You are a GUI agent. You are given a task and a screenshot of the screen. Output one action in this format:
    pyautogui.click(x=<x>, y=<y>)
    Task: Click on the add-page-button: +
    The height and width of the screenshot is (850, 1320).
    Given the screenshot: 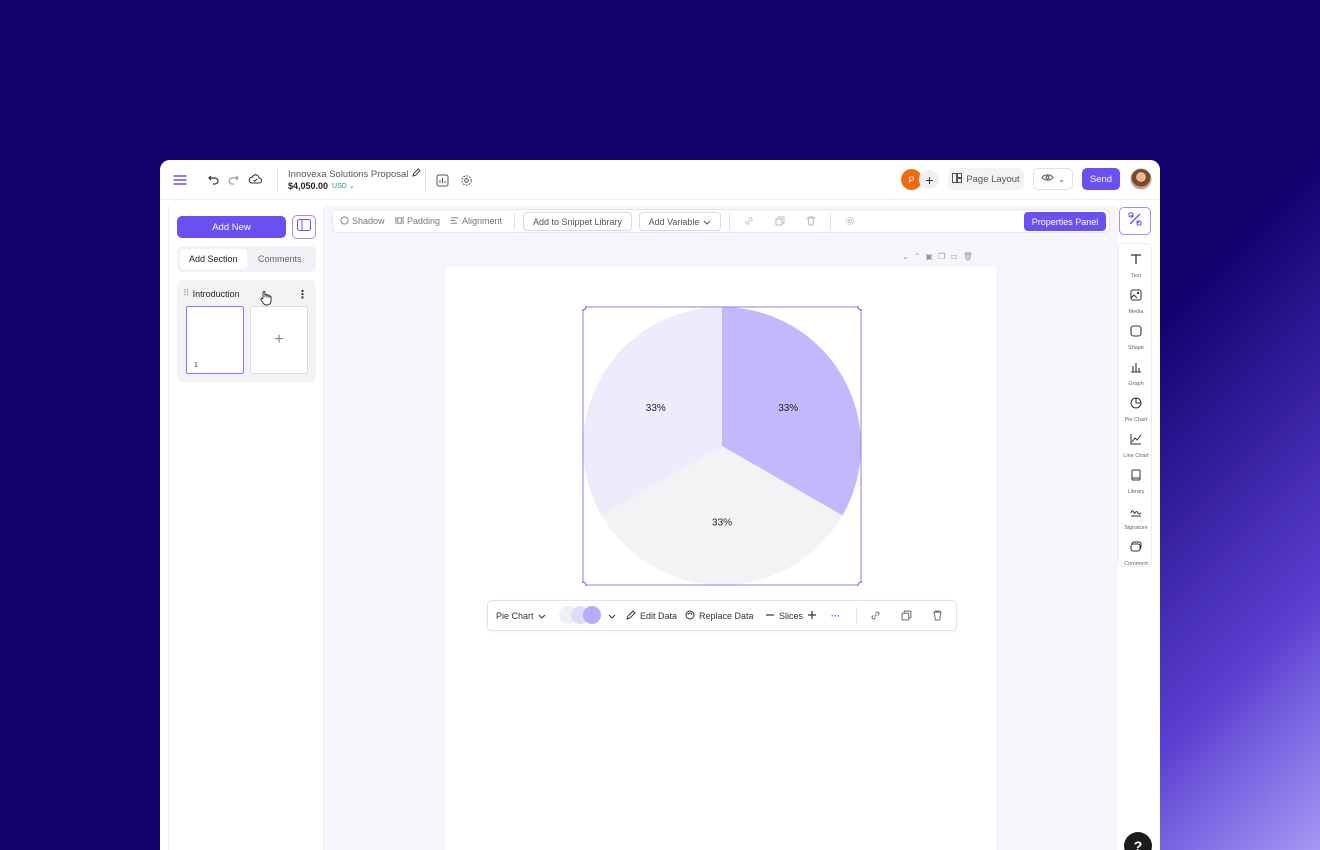 What is the action you would take?
    pyautogui.click(x=279, y=340)
    